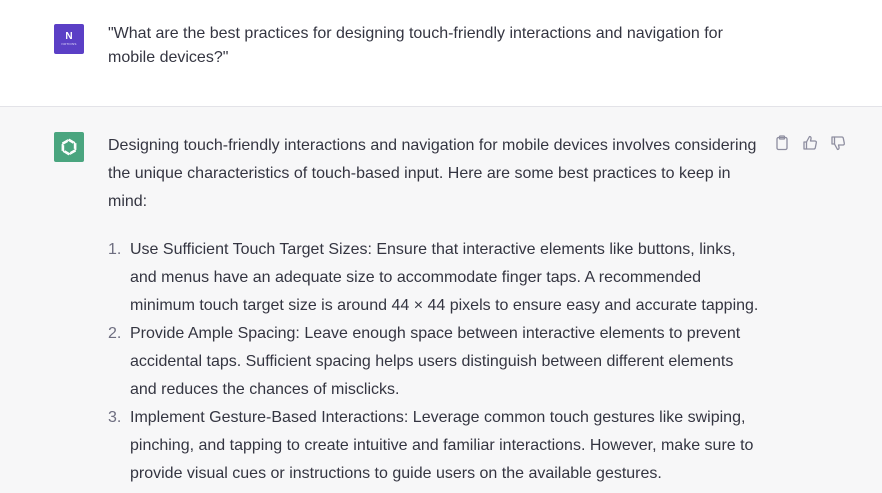  I want to click on clipboard-icon, so click(782, 143).